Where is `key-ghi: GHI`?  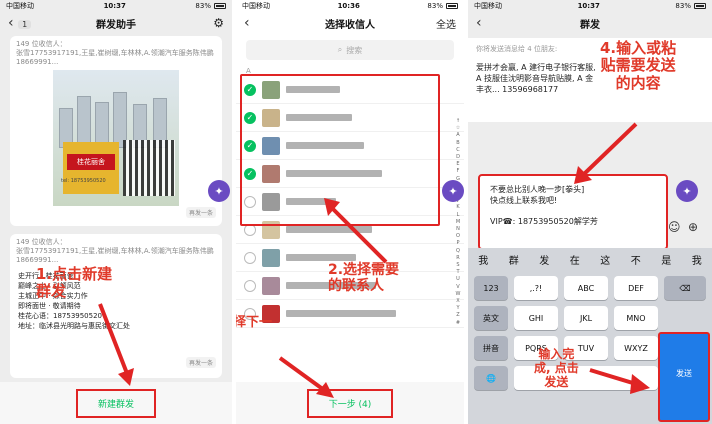 key-ghi: GHI is located at coordinates (536, 318).